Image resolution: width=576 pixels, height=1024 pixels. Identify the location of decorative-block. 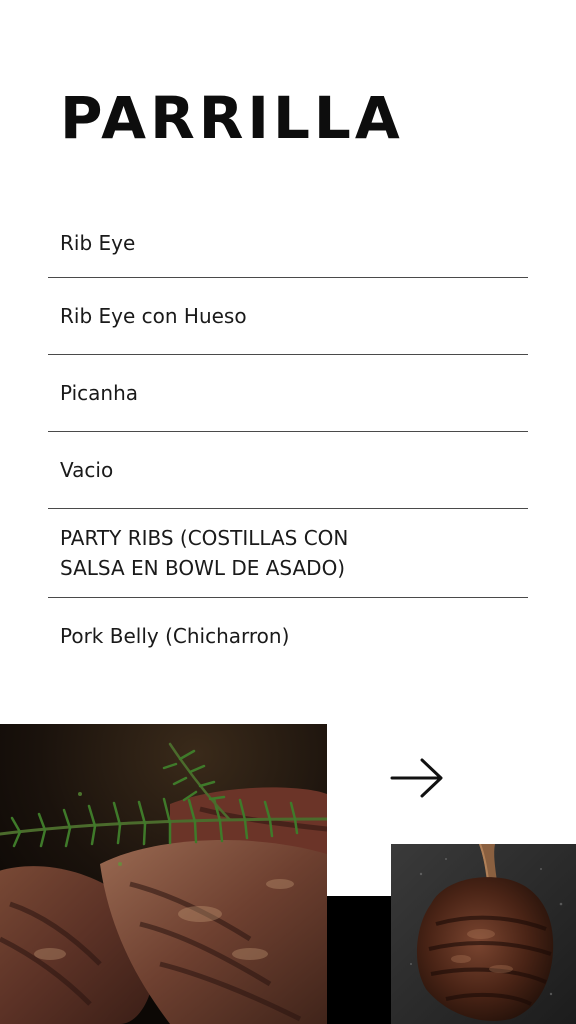
(359, 960).